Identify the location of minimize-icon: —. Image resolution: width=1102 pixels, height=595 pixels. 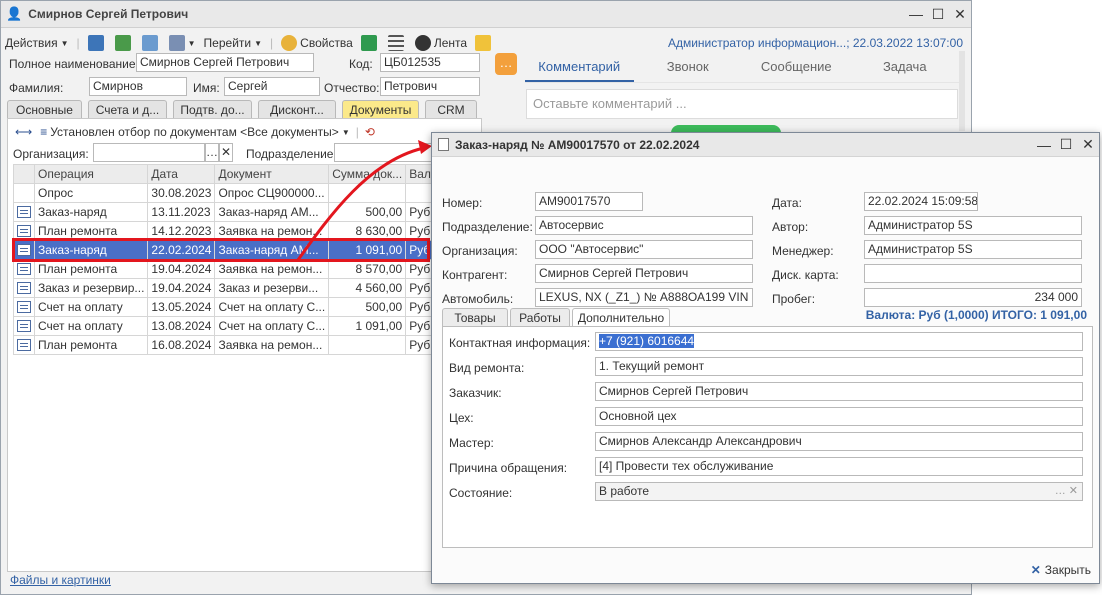
(1044, 145).